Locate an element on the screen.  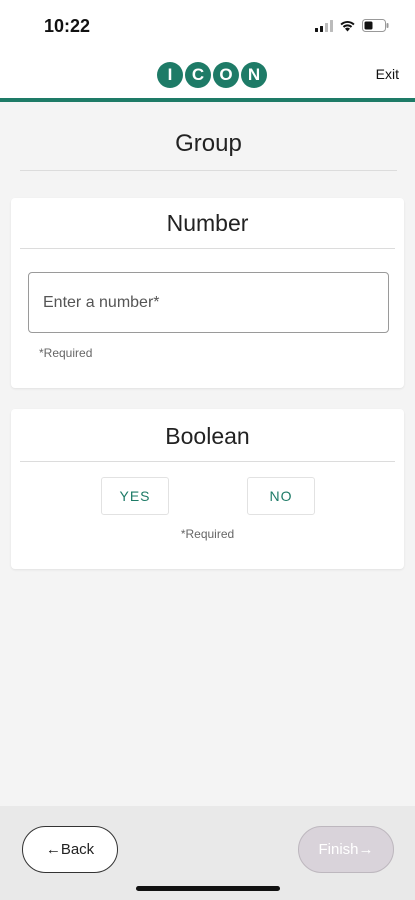
number-input is located at coordinates (208, 302).